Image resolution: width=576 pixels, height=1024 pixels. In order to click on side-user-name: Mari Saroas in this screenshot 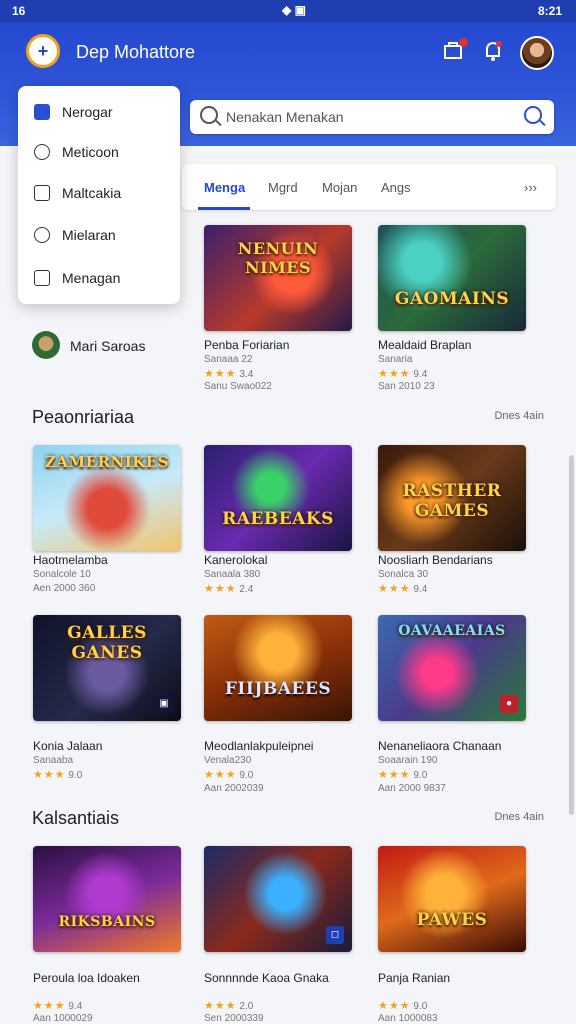, I will do `click(108, 346)`.